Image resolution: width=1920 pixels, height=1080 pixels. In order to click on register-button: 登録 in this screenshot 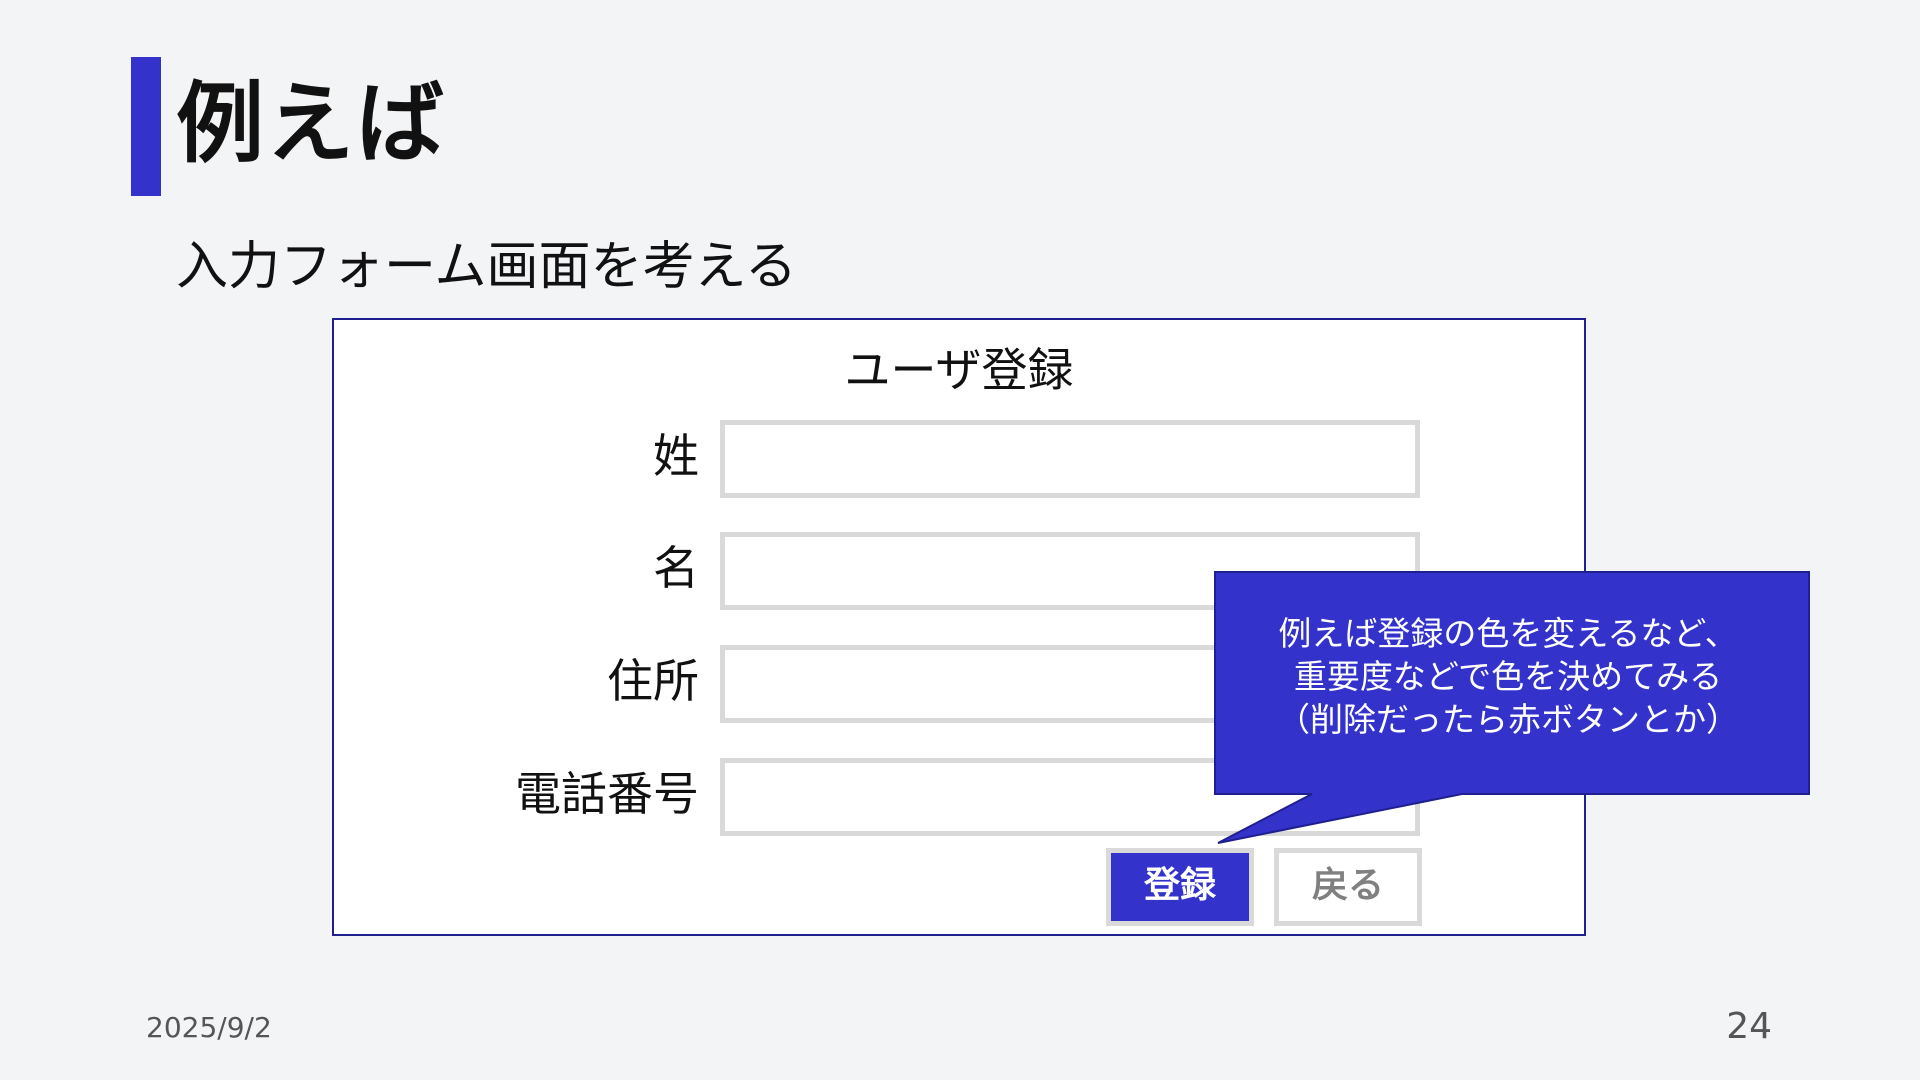, I will do `click(1180, 887)`.